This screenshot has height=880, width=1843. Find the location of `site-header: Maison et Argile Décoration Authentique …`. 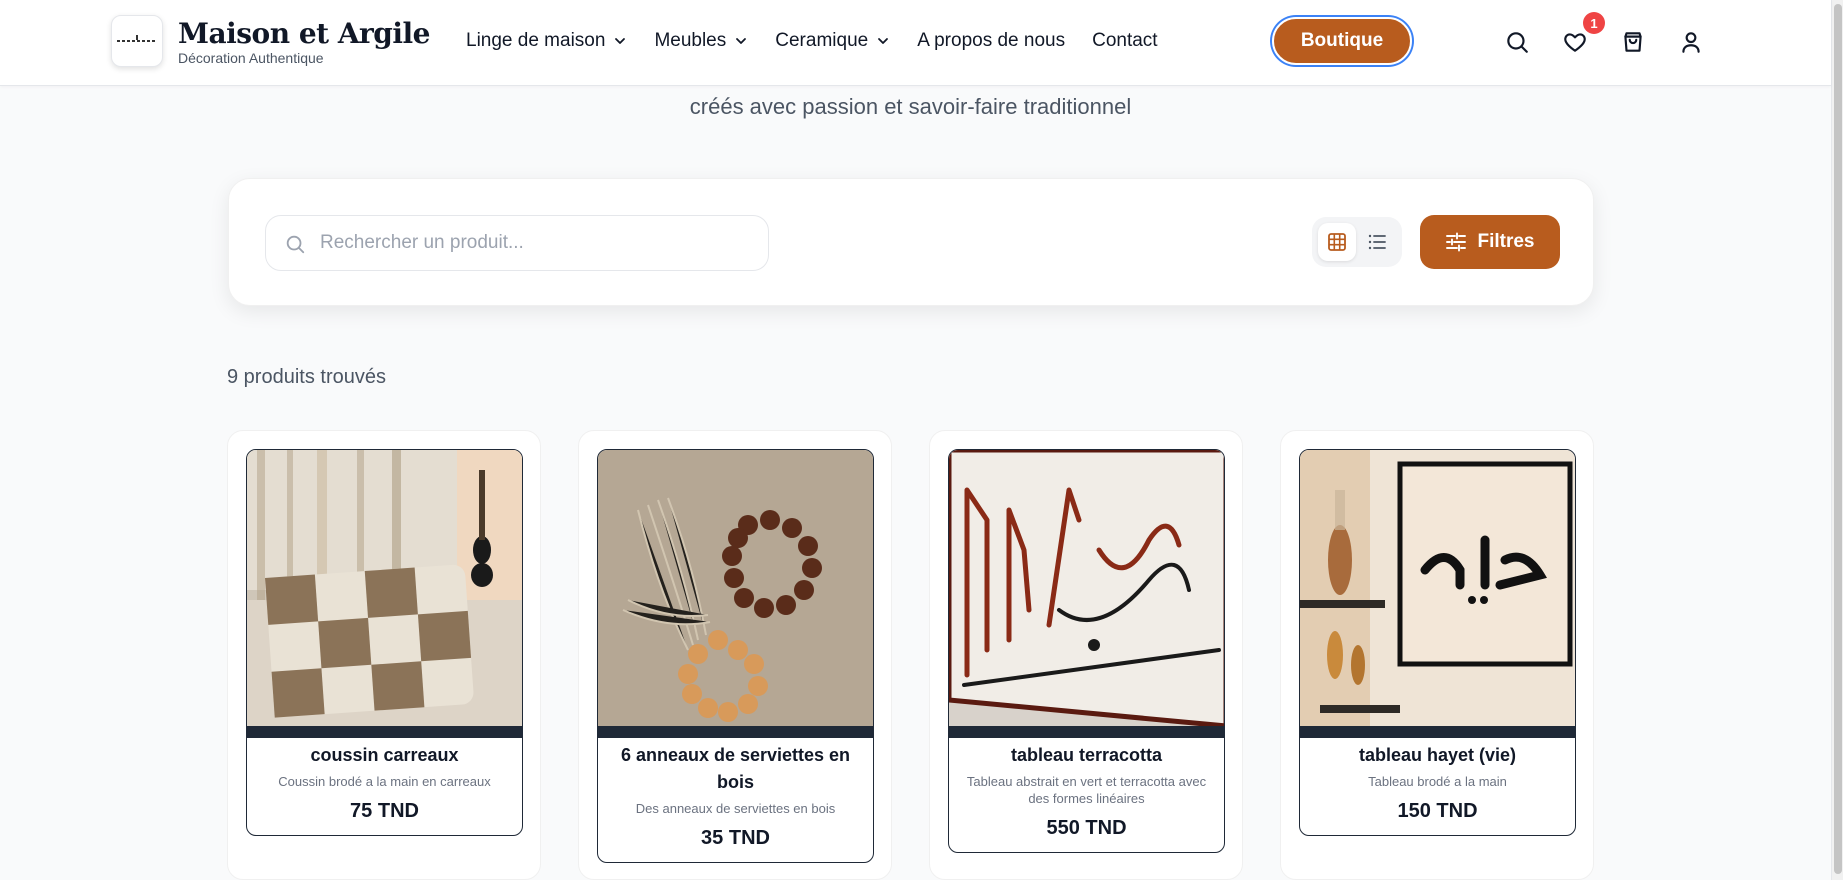

site-header: Maison et Argile Décoration Authentique … is located at coordinates (915, 43).